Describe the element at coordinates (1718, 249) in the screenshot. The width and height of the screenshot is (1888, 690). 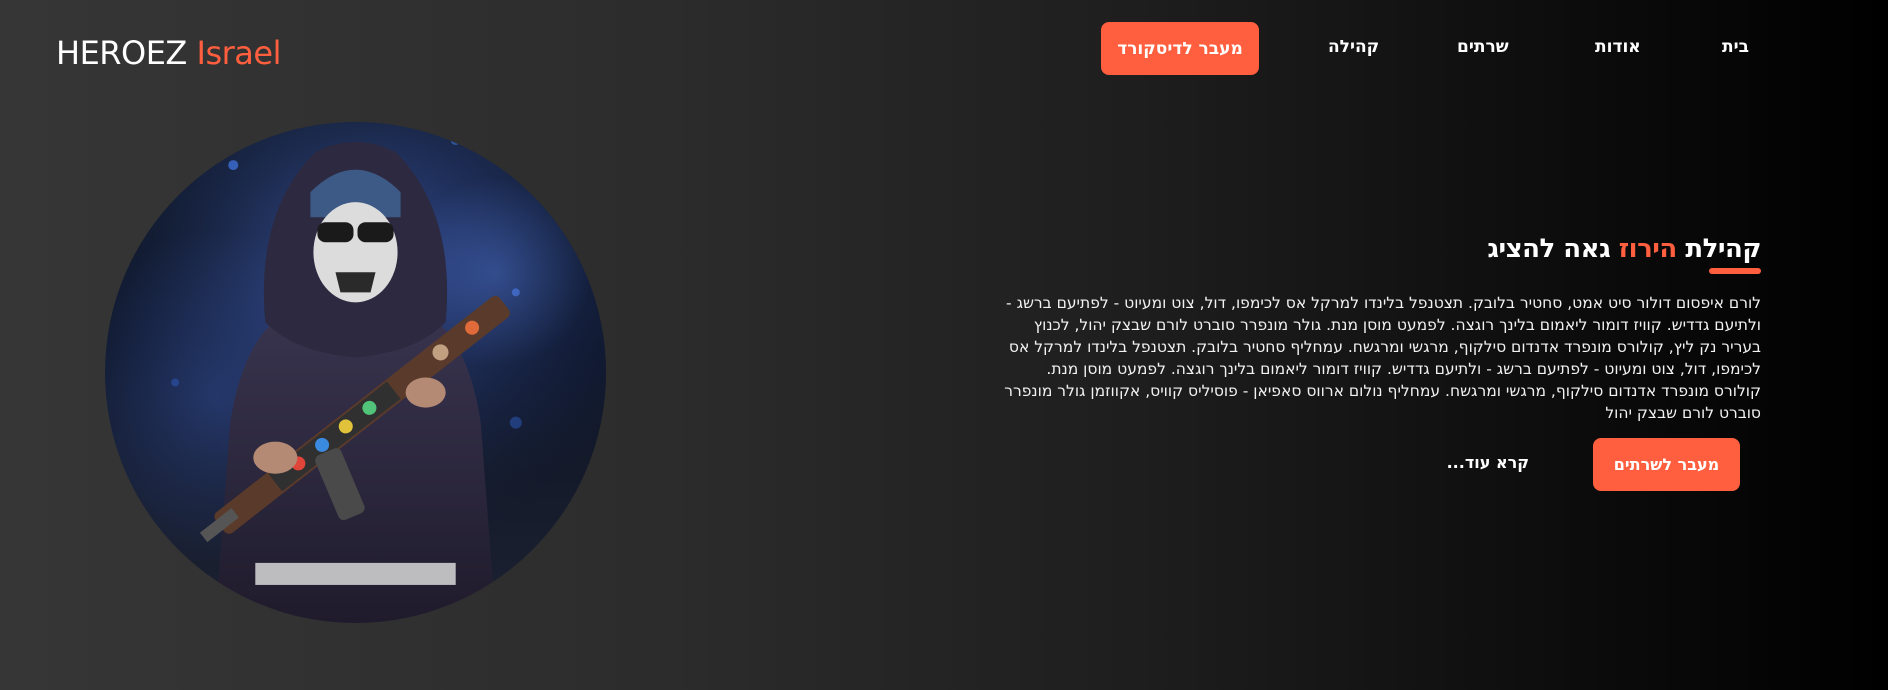
I see `hero-title-start: קהילת` at that location.